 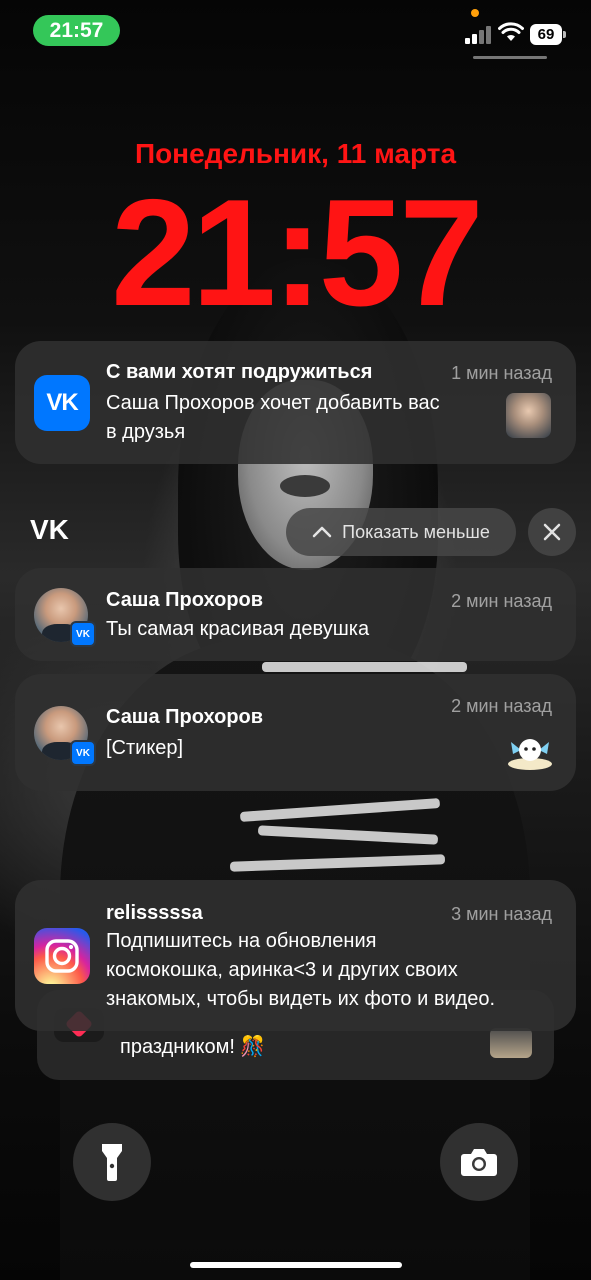 What do you see at coordinates (296, 1265) in the screenshot?
I see `home-indicator` at bounding box center [296, 1265].